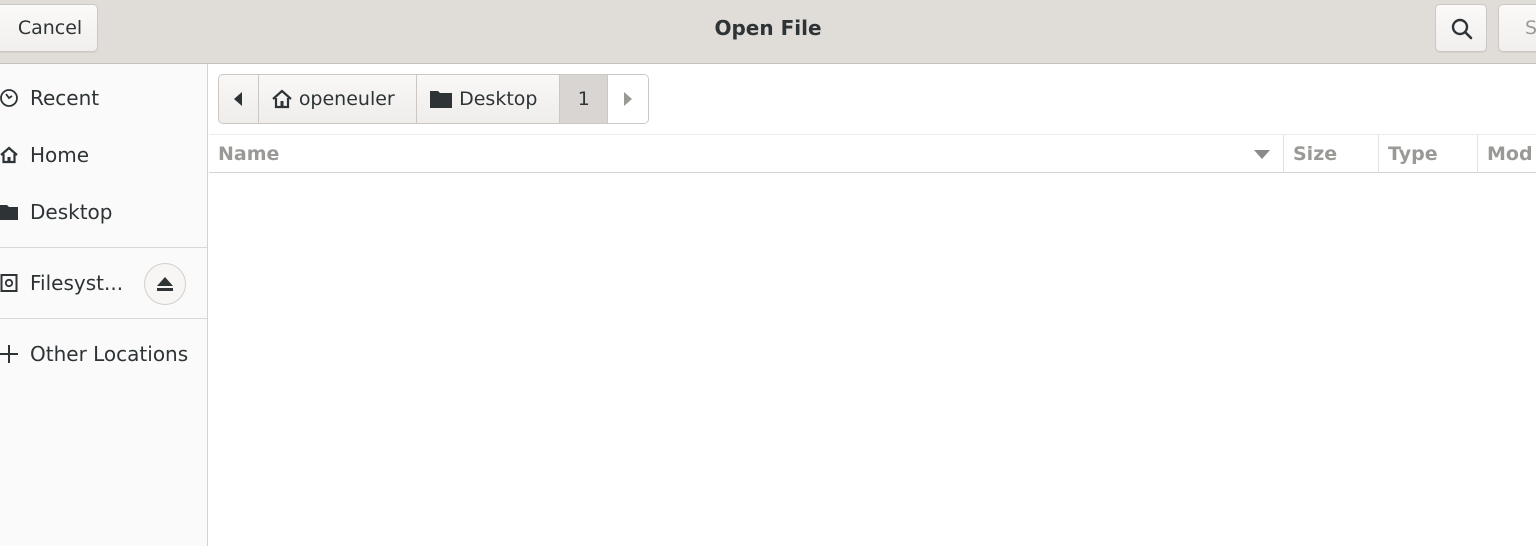  What do you see at coordinates (872, 153) in the screenshot?
I see `file-list-header: Name Size Type Mod` at bounding box center [872, 153].